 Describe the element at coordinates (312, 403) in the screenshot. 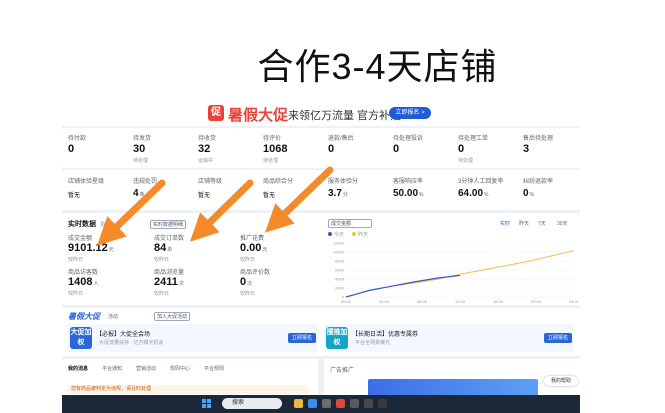

I see `browser-icon` at that location.